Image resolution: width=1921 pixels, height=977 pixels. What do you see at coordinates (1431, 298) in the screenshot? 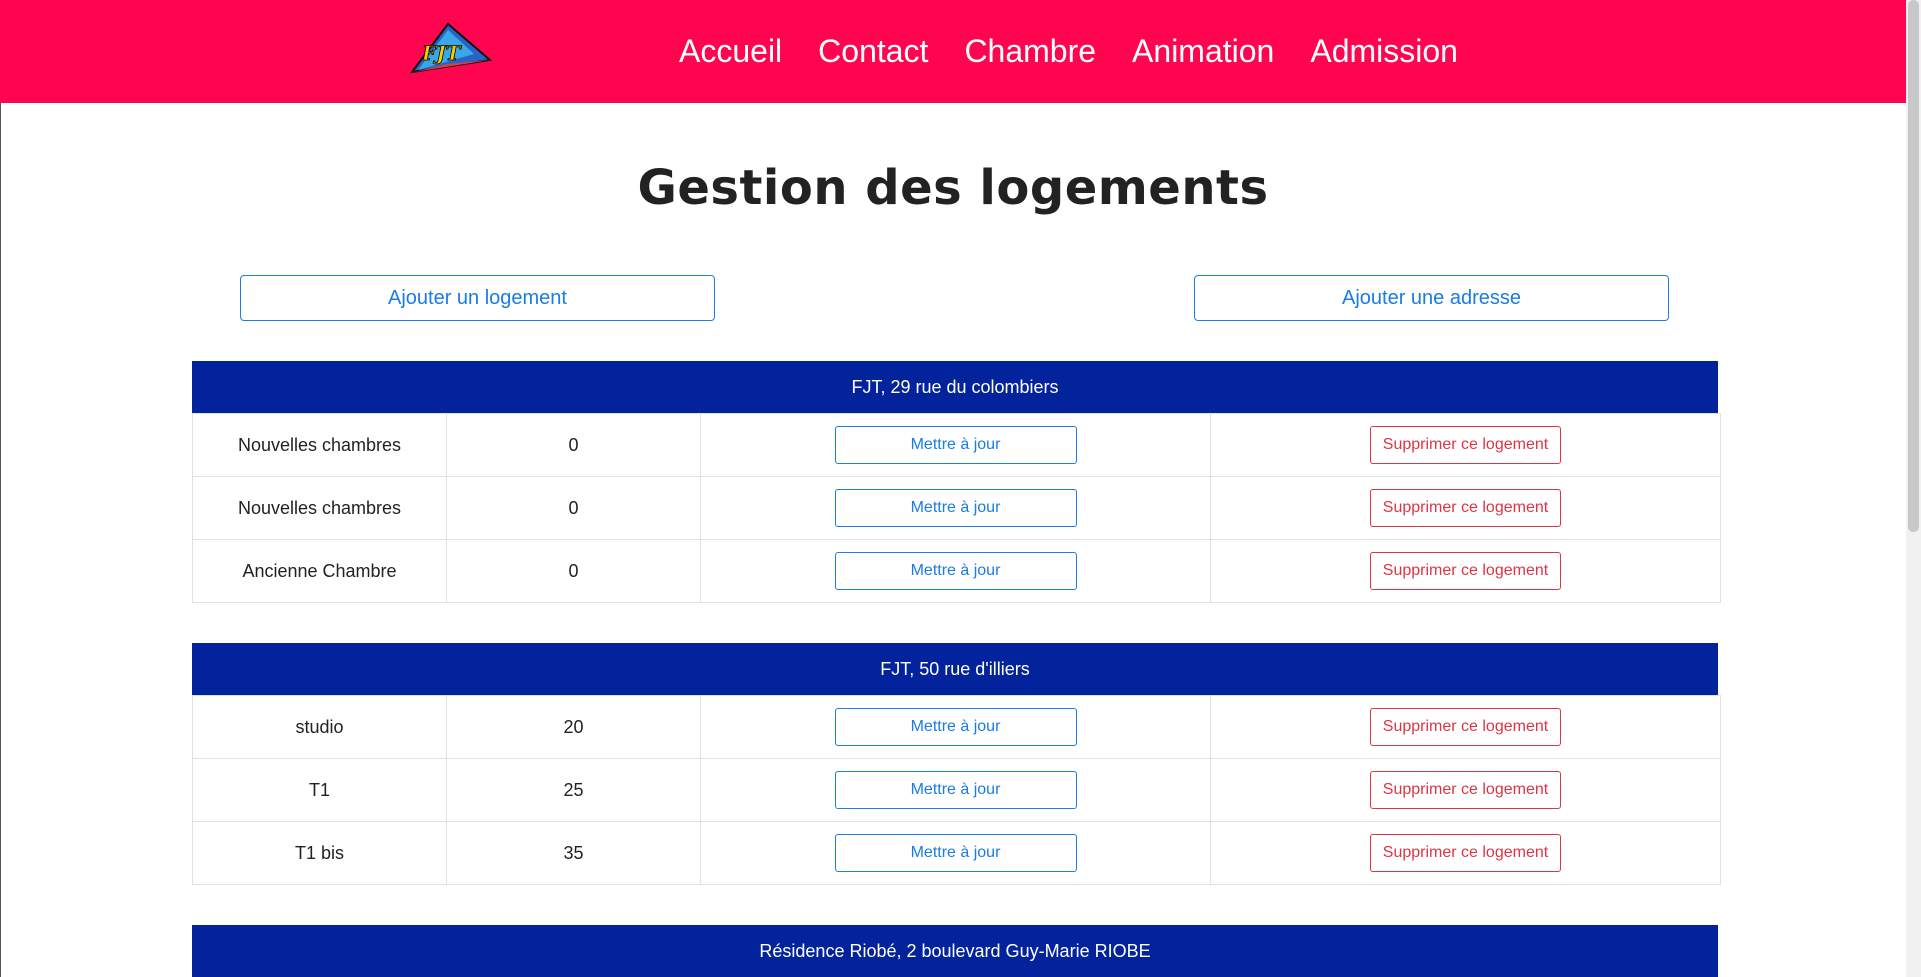
I see `add-address-button: Ajouter une adresse` at bounding box center [1431, 298].